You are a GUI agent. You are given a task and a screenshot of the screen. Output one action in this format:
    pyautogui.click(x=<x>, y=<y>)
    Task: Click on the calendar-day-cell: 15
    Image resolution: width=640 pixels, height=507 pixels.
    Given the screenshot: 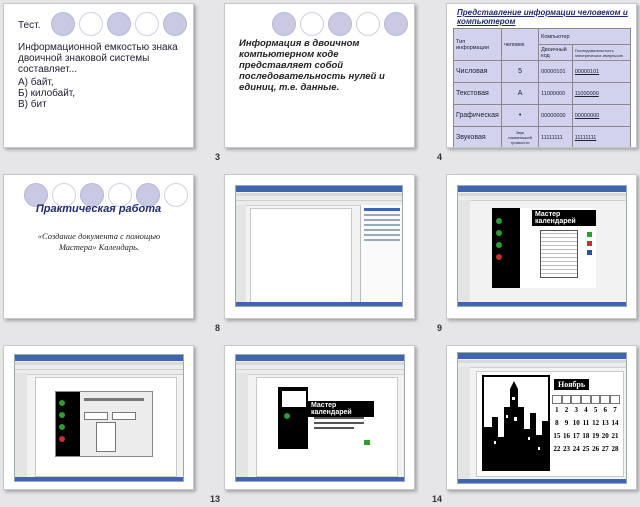 What is the action you would take?
    pyautogui.click(x=557, y=436)
    